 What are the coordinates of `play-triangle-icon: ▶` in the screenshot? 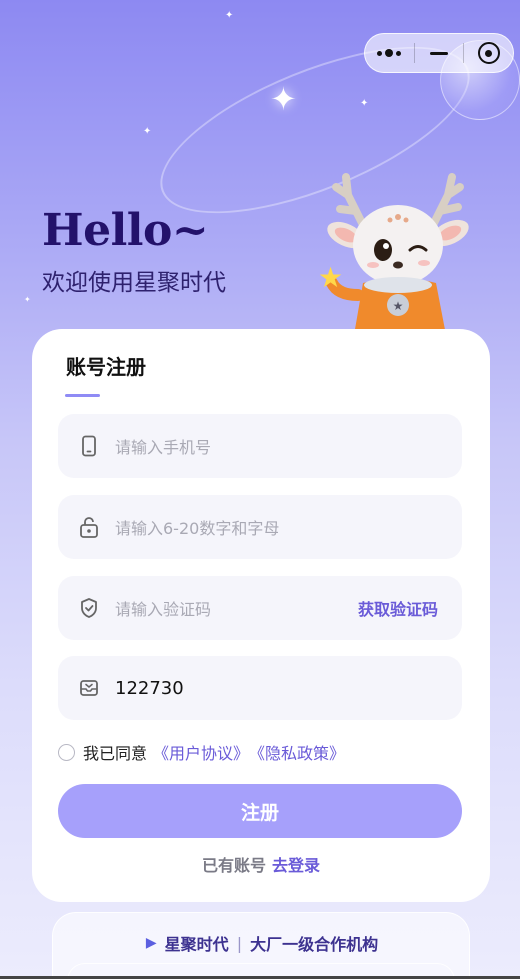 It's located at (151, 943).